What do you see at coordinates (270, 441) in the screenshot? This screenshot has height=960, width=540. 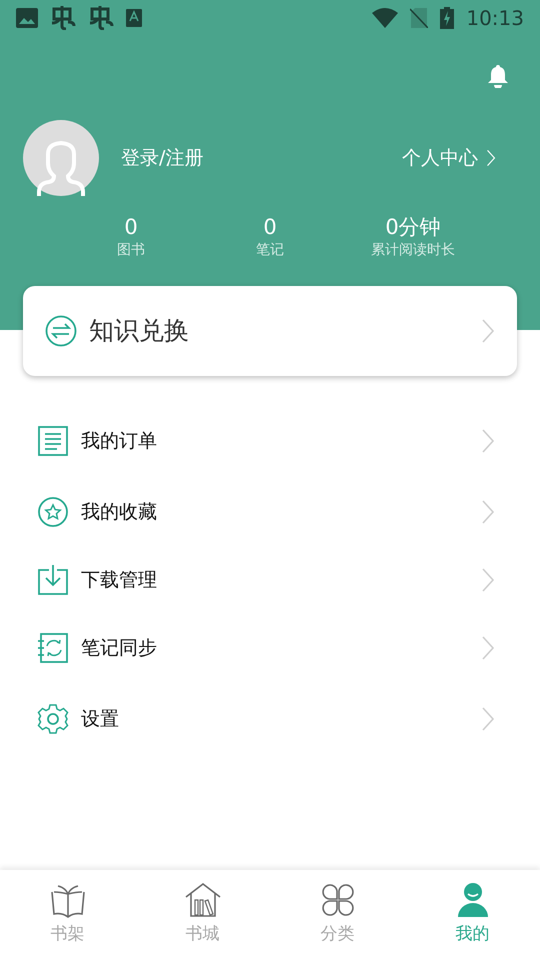 I see `menu-item: 我的订单` at bounding box center [270, 441].